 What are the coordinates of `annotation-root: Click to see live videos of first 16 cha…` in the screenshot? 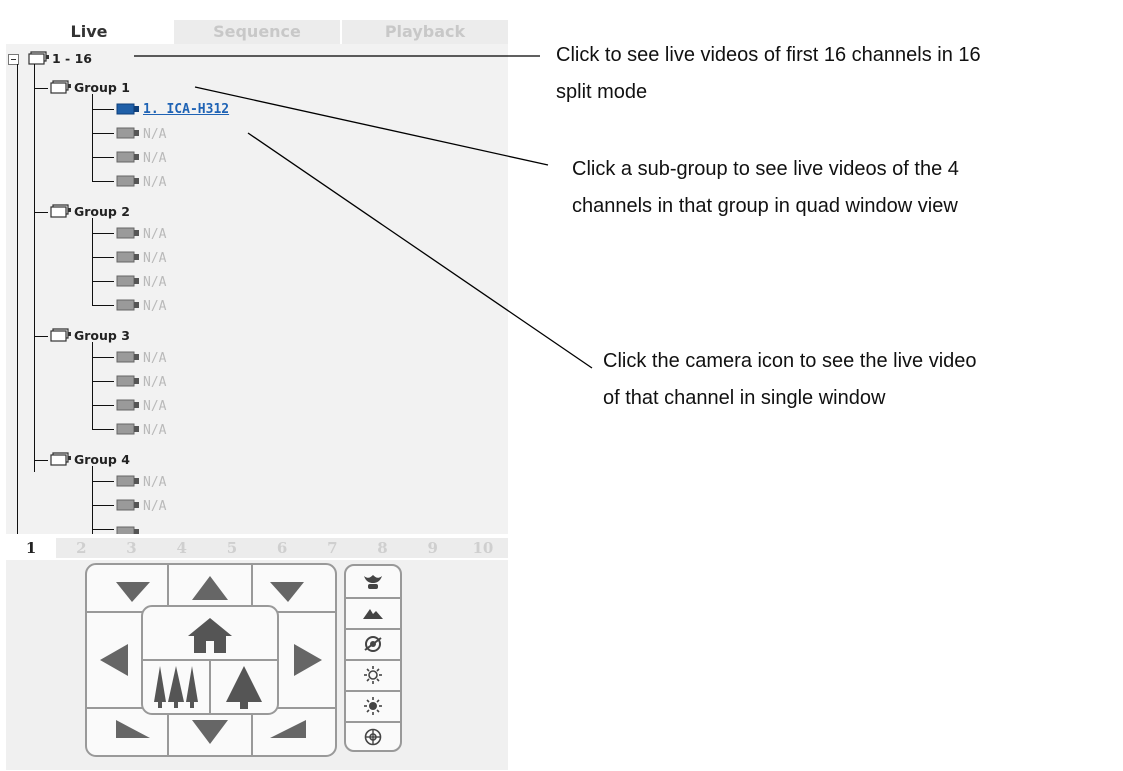 It's located at (768, 73).